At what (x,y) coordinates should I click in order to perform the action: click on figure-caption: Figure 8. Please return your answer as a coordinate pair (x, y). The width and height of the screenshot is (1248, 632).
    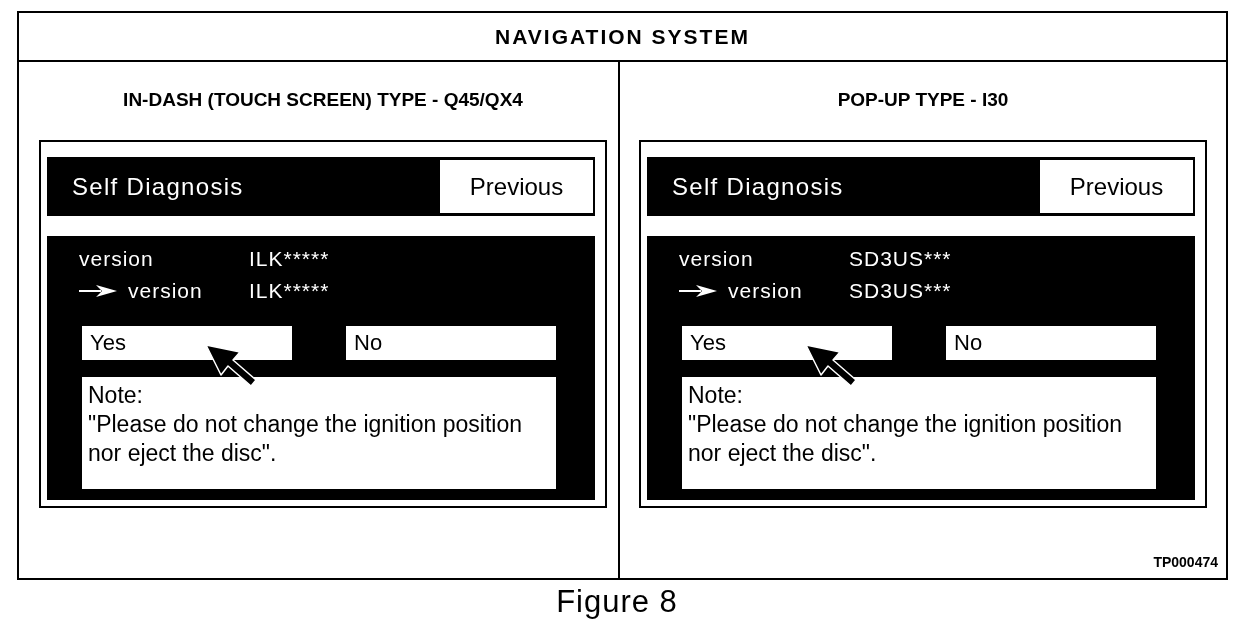
    Looking at the image, I should click on (617, 602).